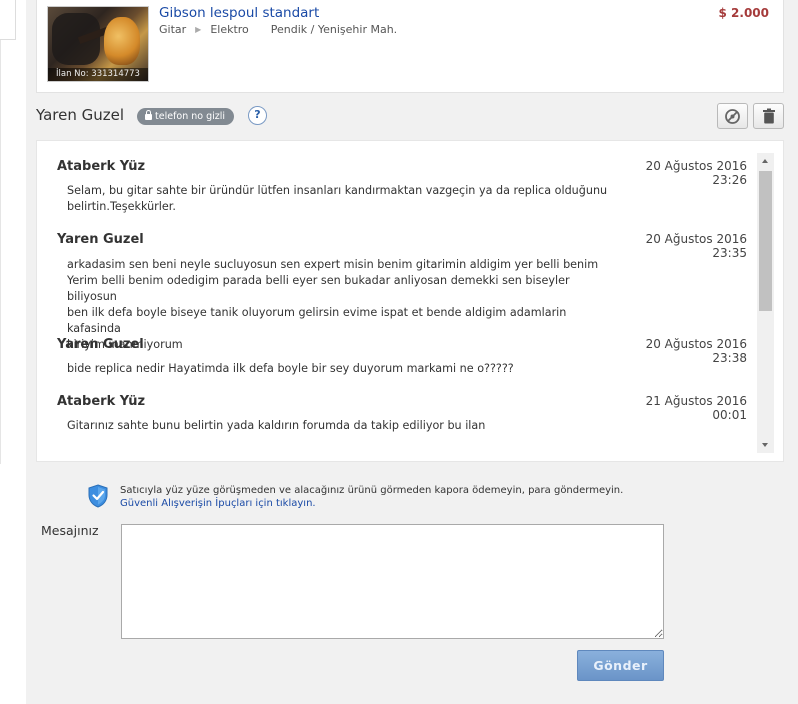  Describe the element at coordinates (729, 415) in the screenshot. I see `message-time: 00:01` at that location.